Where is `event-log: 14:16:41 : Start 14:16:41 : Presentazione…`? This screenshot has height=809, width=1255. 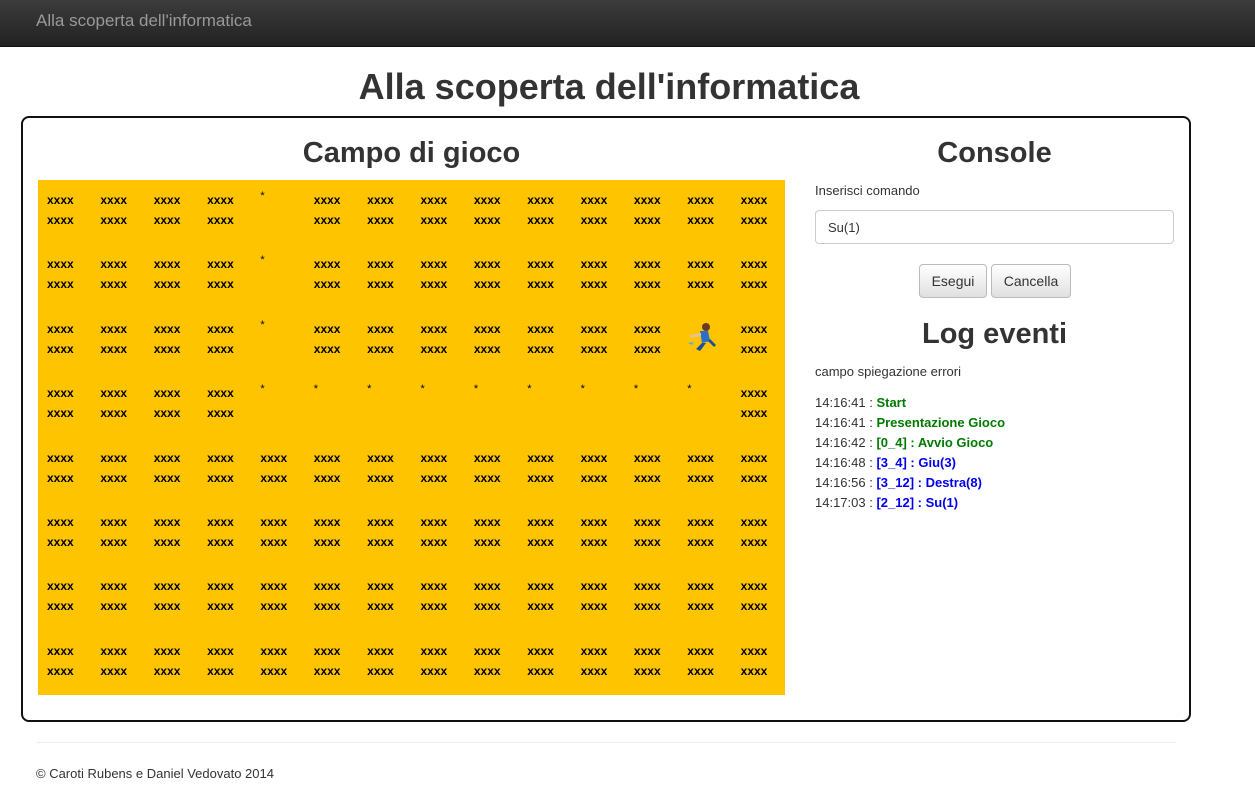
event-log: 14:16:41 : Start 14:16:41 : Presentazione… is located at coordinates (910, 453).